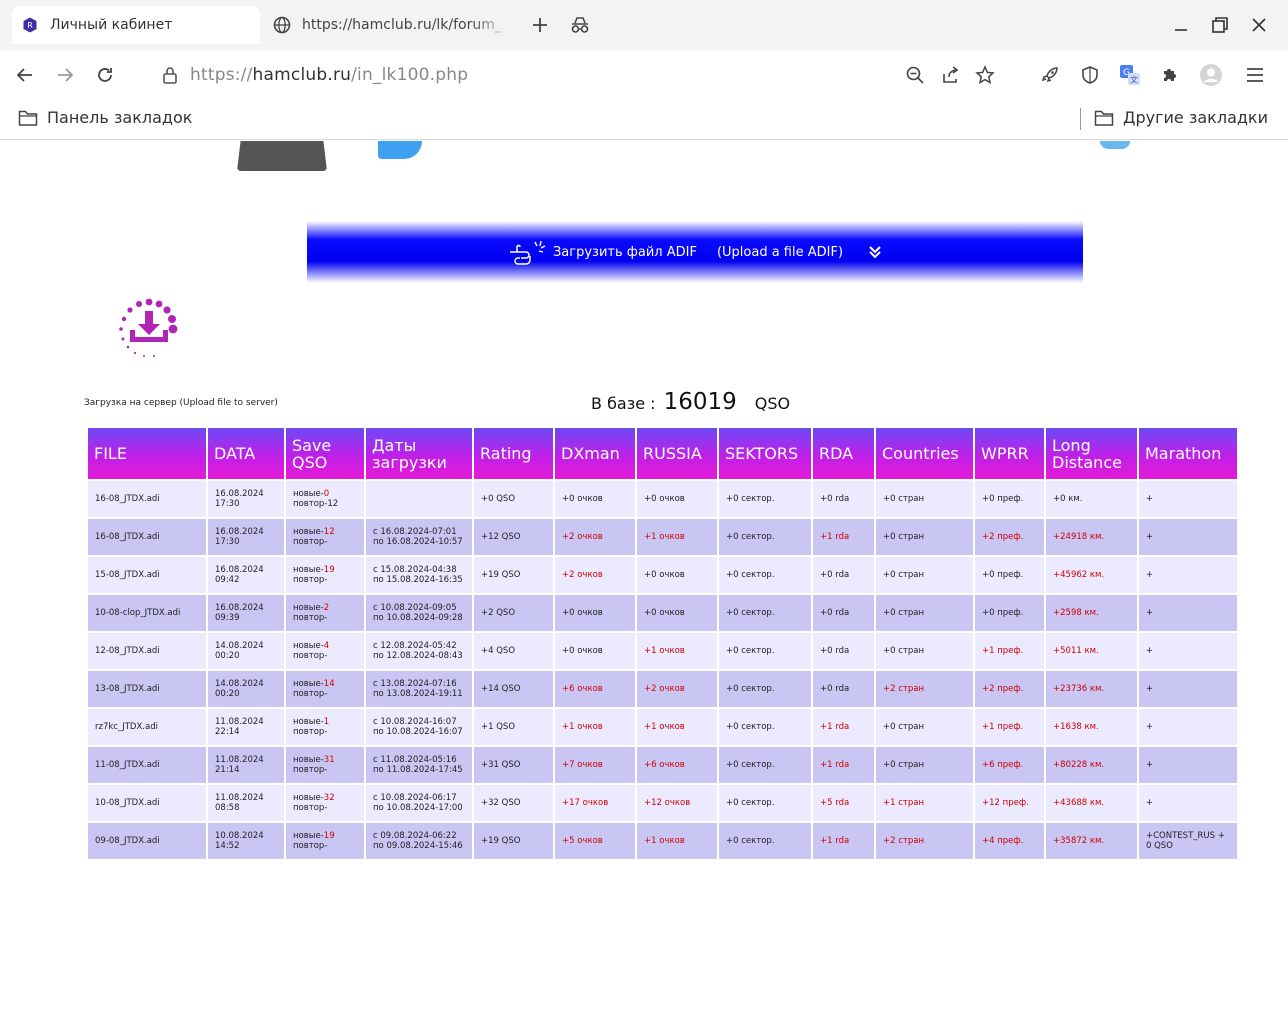 The image size is (1288, 1021). What do you see at coordinates (1181, 25) in the screenshot?
I see `minimize-button` at bounding box center [1181, 25].